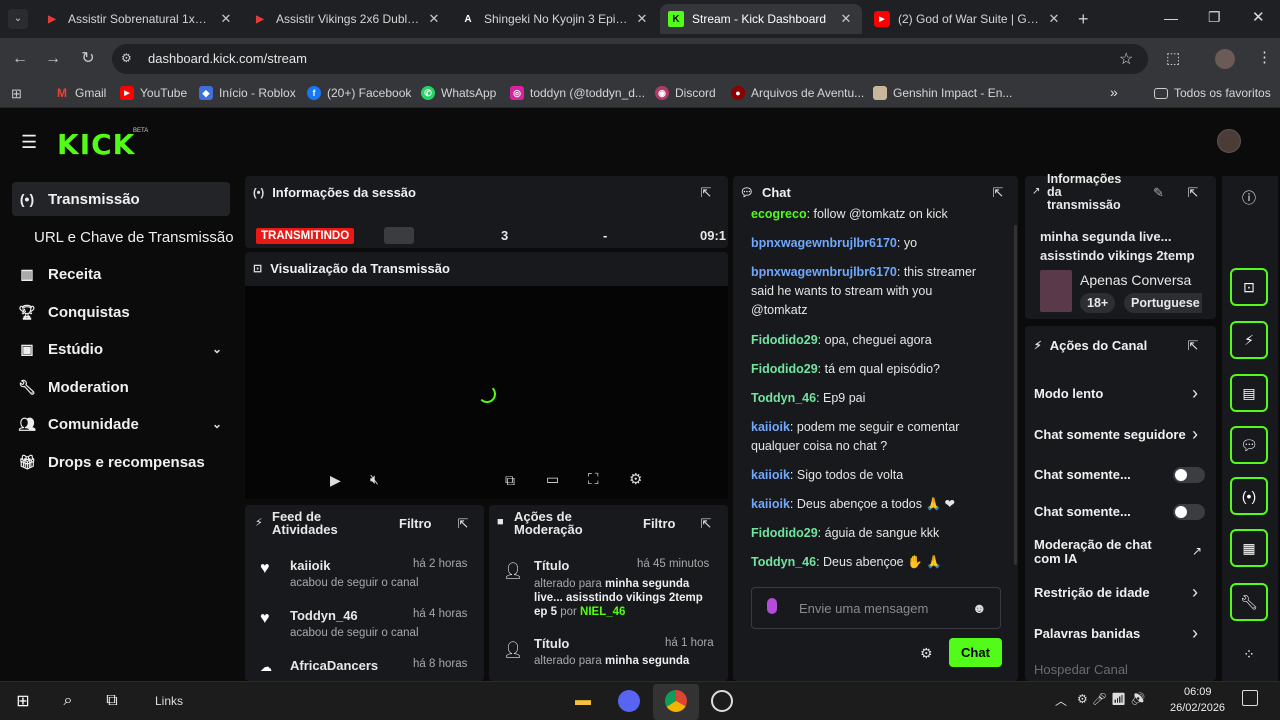 This screenshot has height=720, width=1280. What do you see at coordinates (659, 523) in the screenshot?
I see `moderation-filter-button: Filtro` at bounding box center [659, 523].